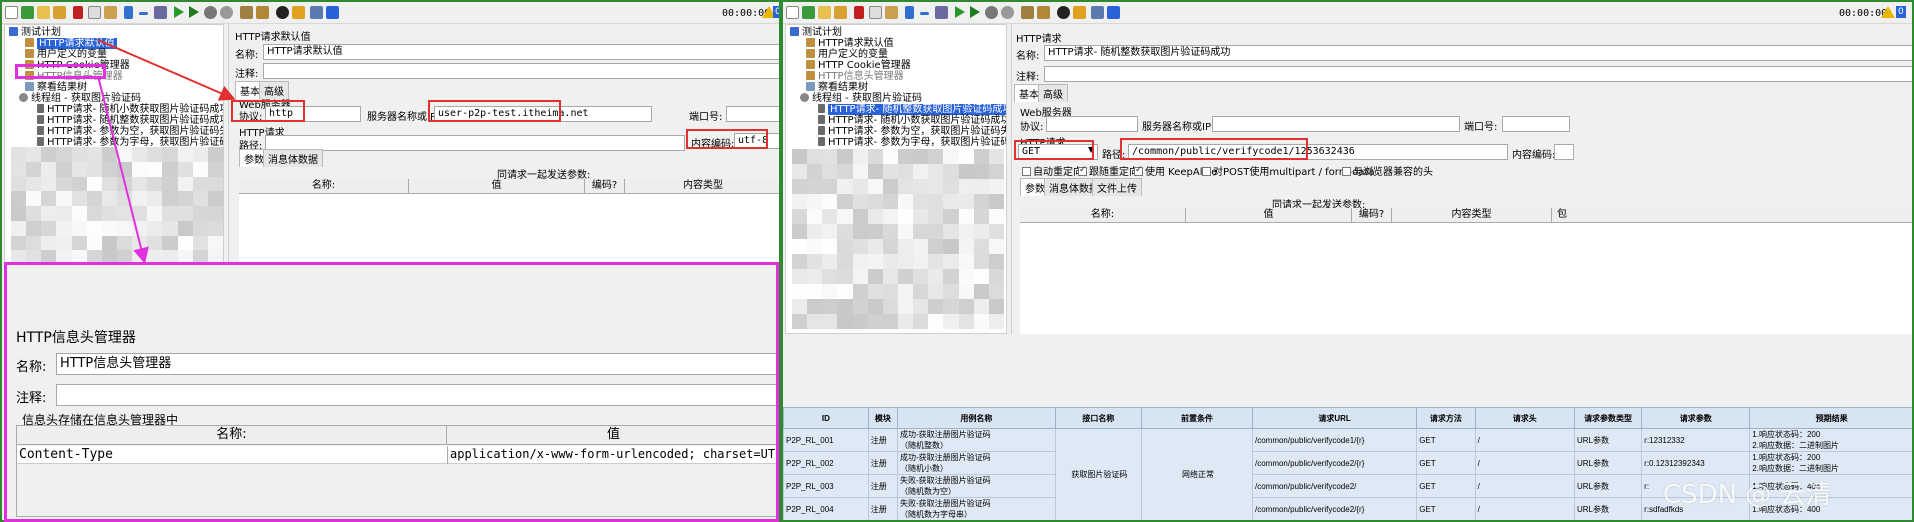 Image resolution: width=1914 pixels, height=522 pixels. What do you see at coordinates (1117, 187) in the screenshot?
I see `tab-upload: 文件上传` at bounding box center [1117, 187].